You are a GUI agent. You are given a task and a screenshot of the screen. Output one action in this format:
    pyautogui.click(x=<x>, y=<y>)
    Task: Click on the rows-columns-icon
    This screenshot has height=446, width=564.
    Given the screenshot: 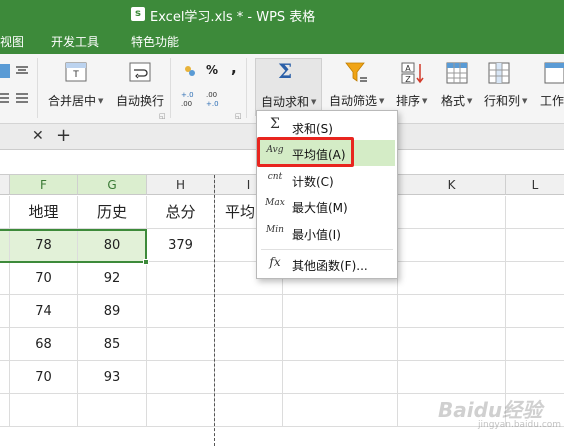 What is the action you would take?
    pyautogui.click(x=499, y=73)
    